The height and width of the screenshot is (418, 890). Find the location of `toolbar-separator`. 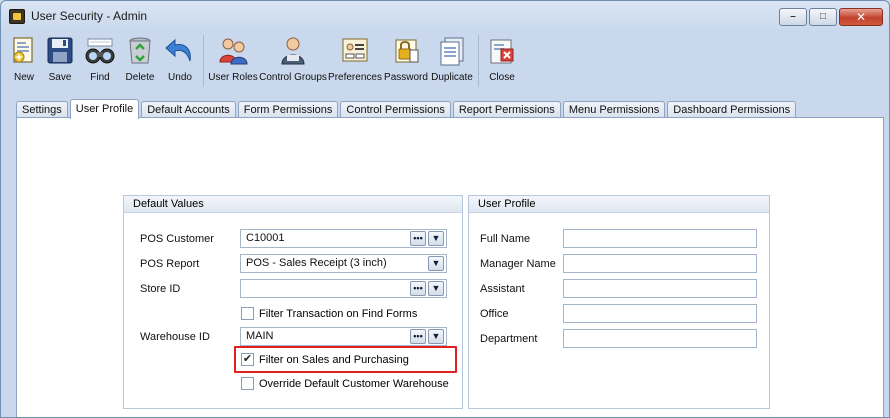

toolbar-separator is located at coordinates (203, 61).